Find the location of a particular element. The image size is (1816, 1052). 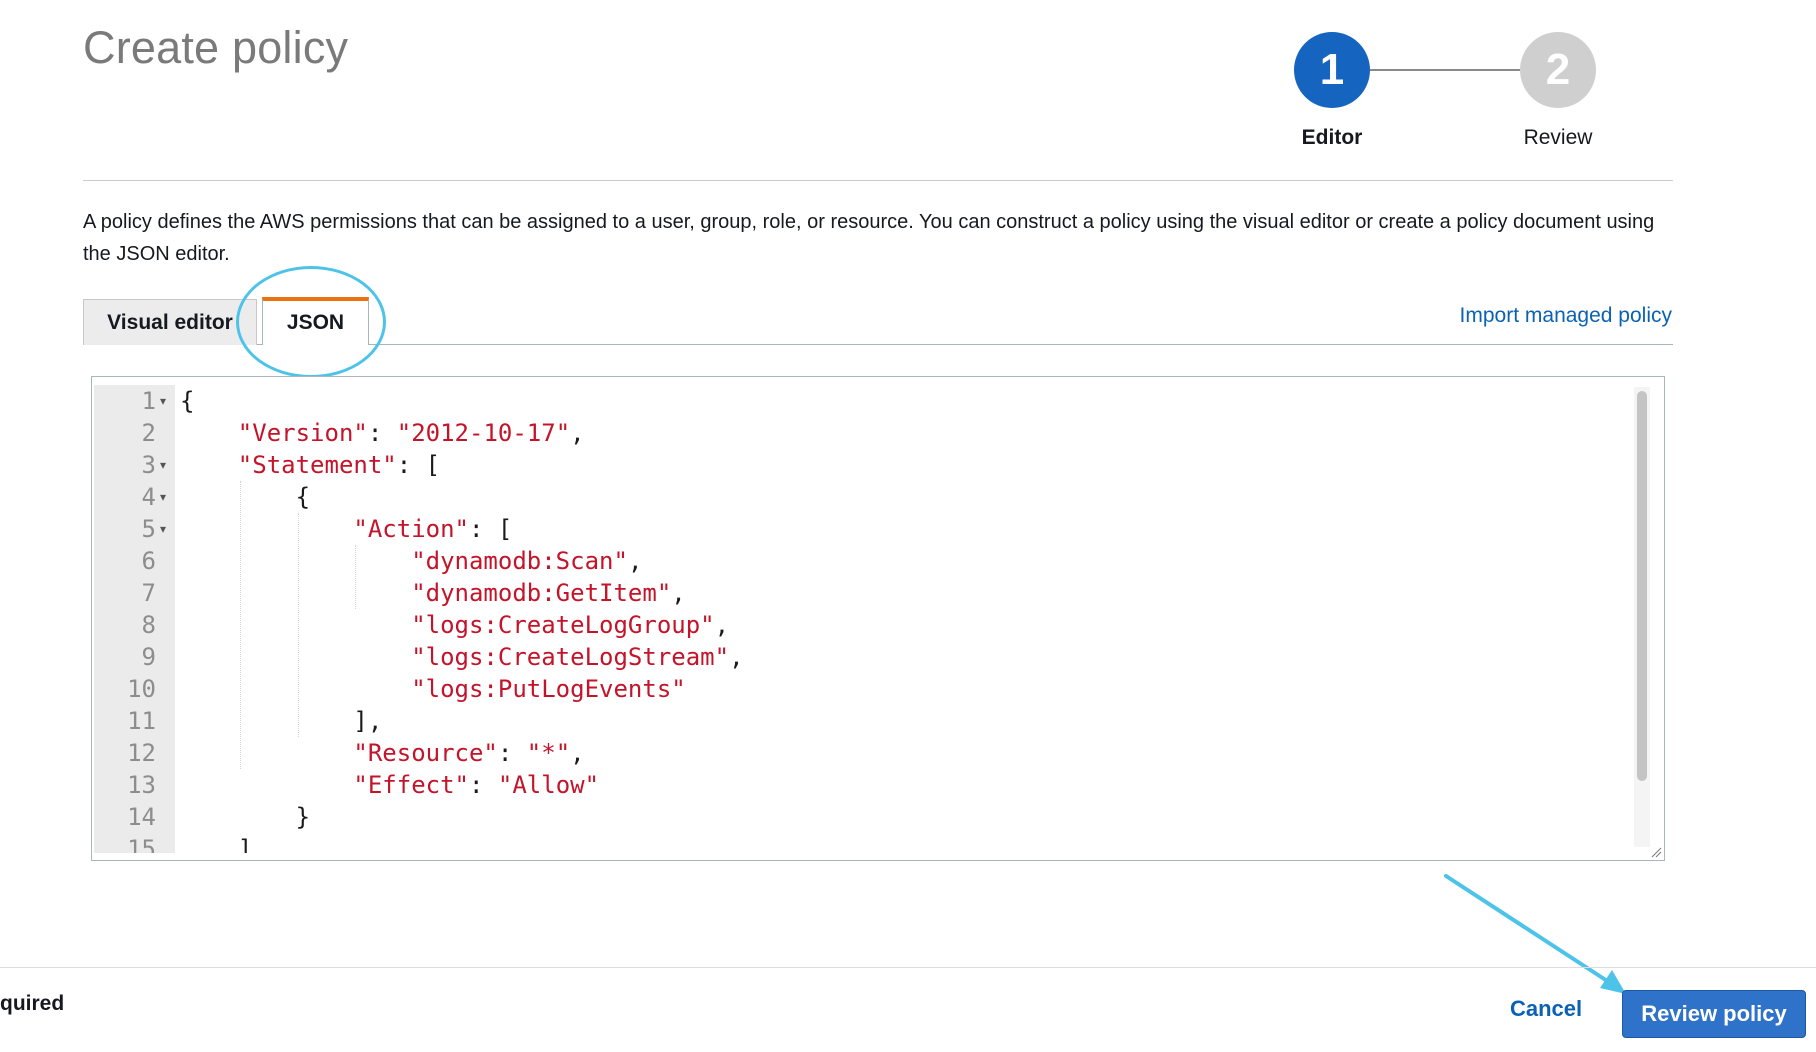

line-number: 15 is located at coordinates (141, 844).